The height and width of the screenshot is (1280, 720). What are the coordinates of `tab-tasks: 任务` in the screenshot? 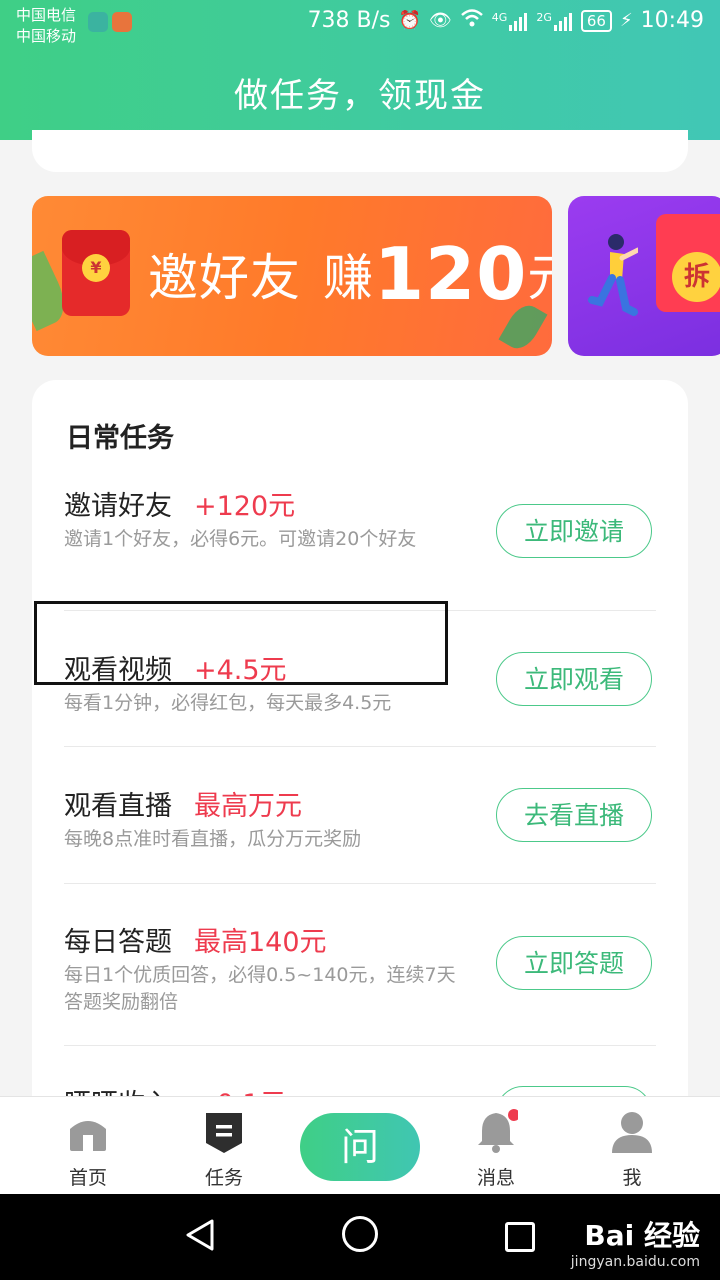 It's located at (224, 1146).